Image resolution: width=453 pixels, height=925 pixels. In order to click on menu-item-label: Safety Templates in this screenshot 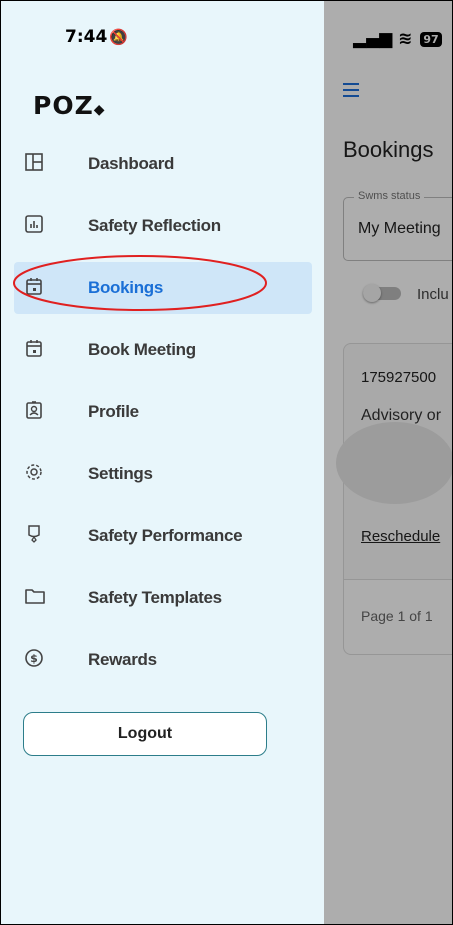, I will do `click(155, 597)`.